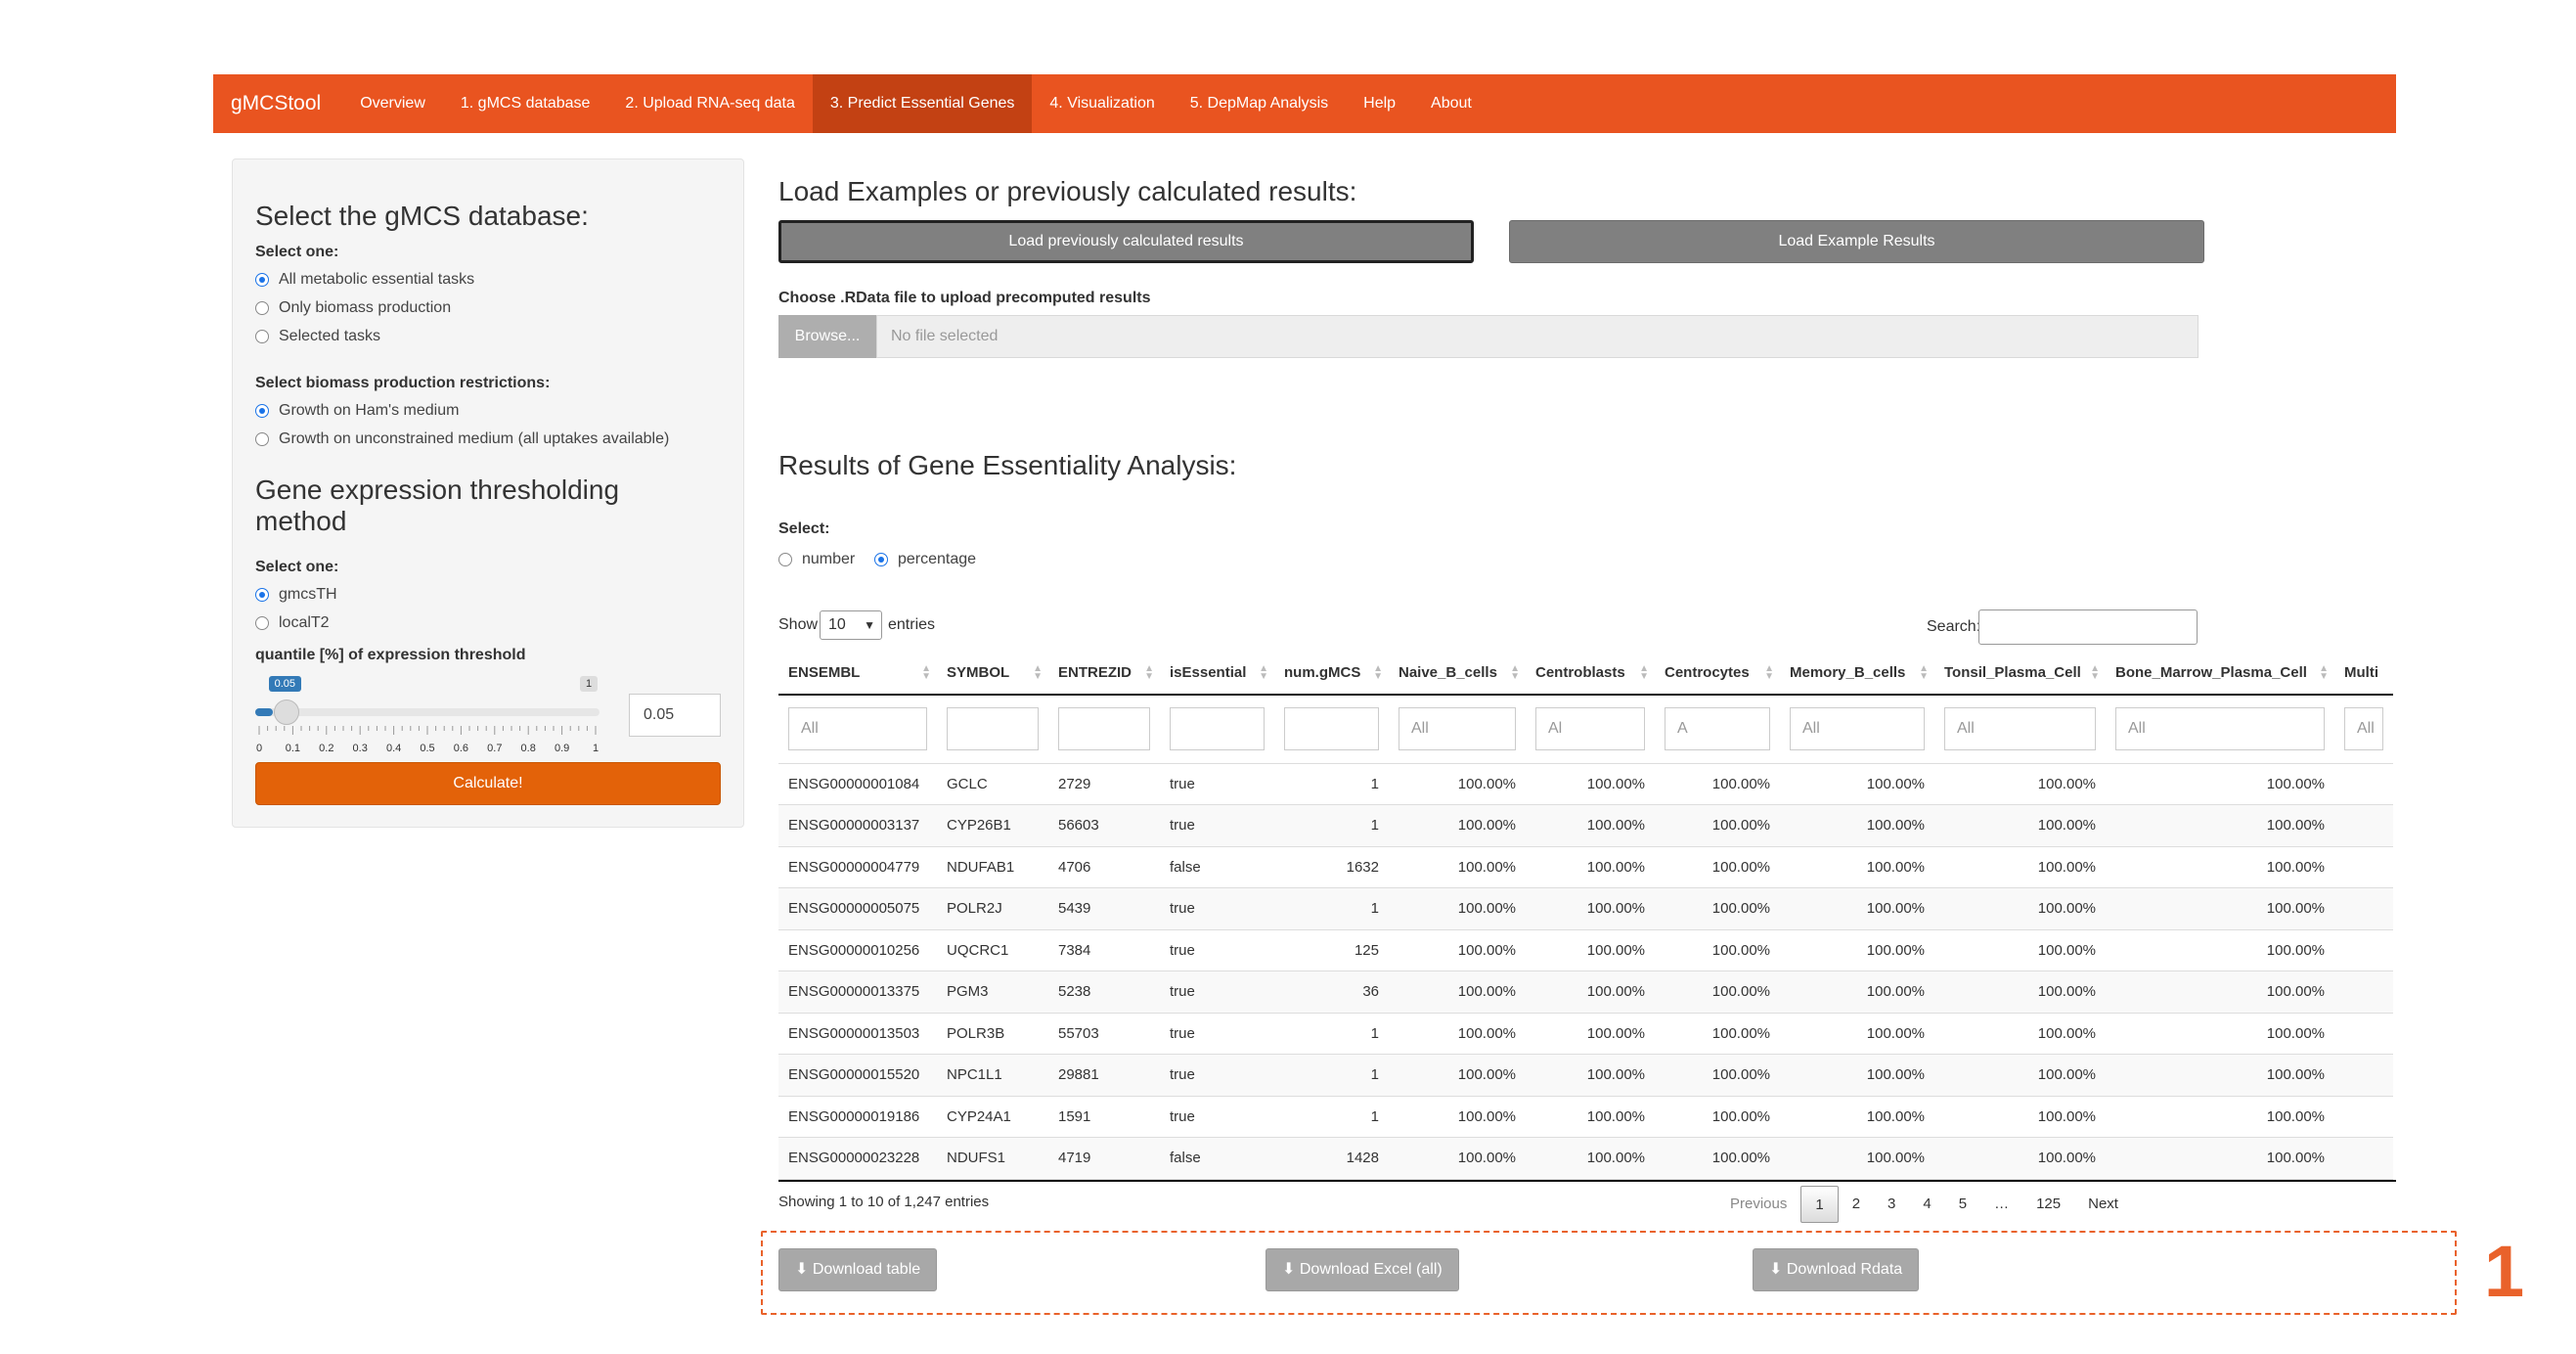  Describe the element at coordinates (851, 625) in the screenshot. I see `entries-select: 10 ▼` at that location.